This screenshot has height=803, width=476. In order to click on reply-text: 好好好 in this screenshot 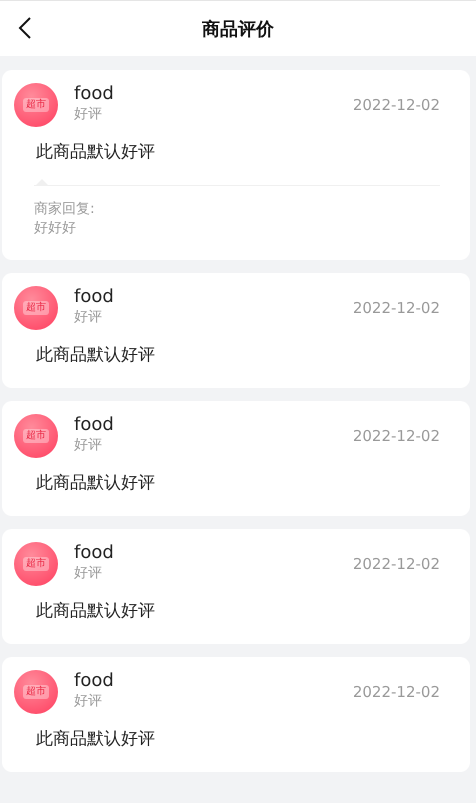, I will do `click(55, 228)`.